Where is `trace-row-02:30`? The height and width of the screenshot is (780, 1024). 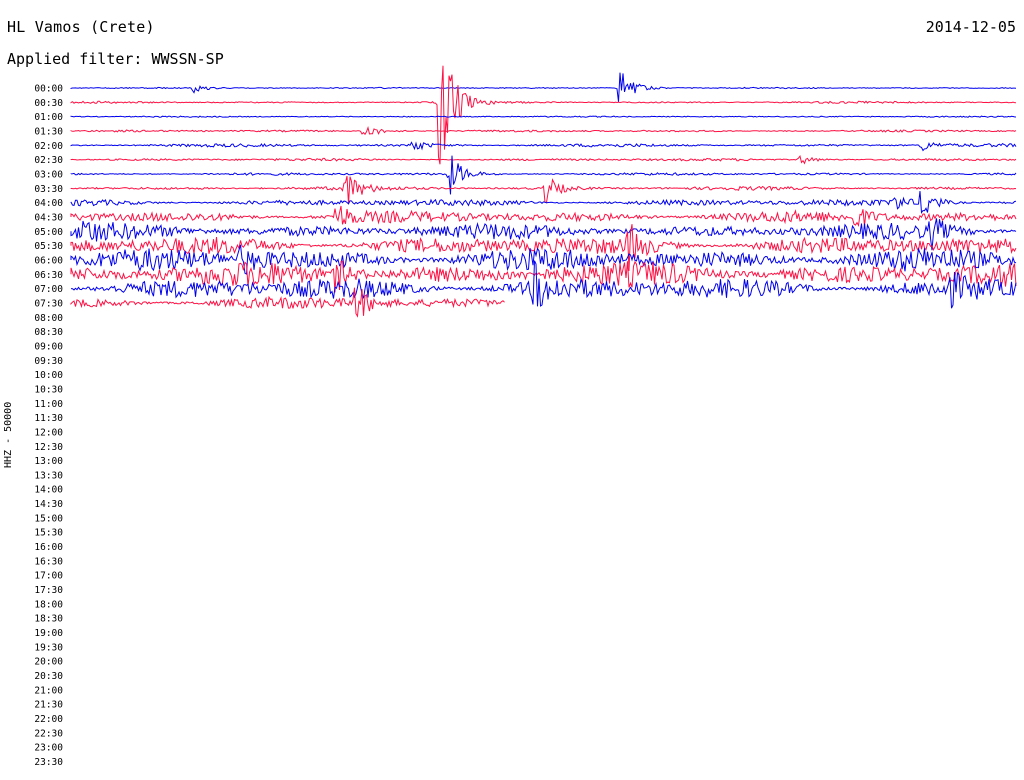 trace-row-02:30 is located at coordinates (543, 159).